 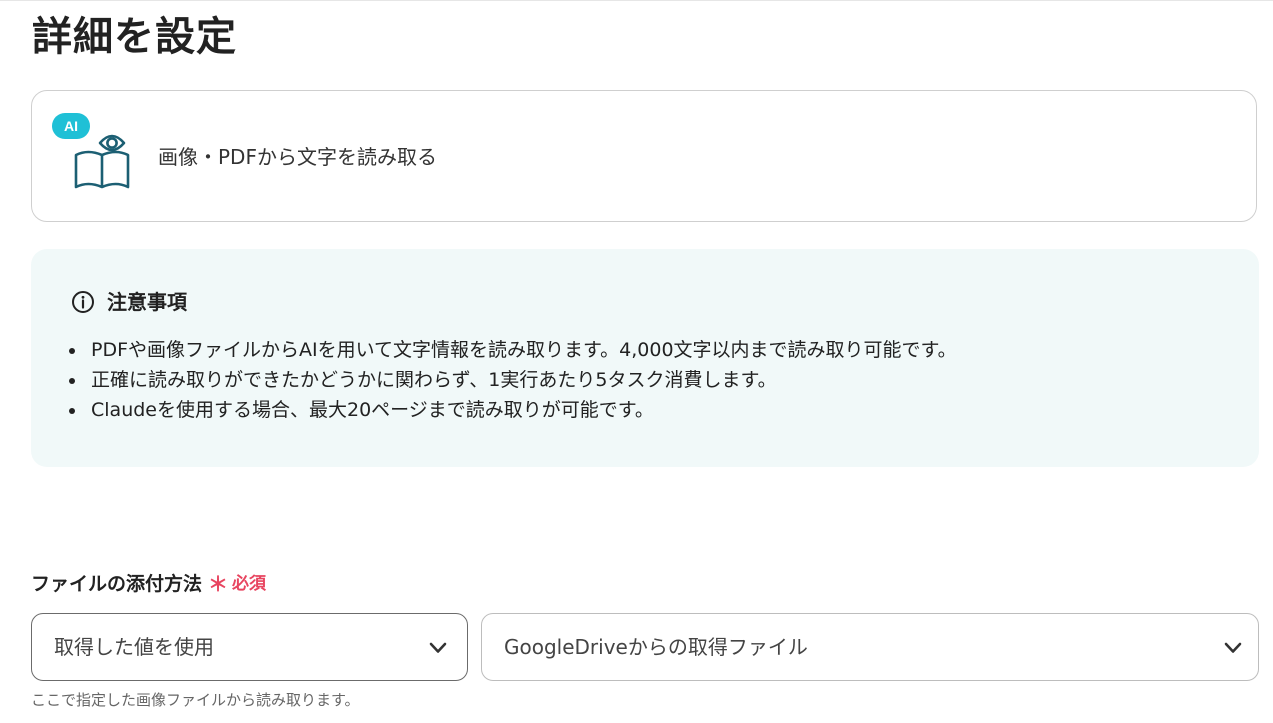 What do you see at coordinates (147, 302) in the screenshot?
I see `notice-title: 注意事項` at bounding box center [147, 302].